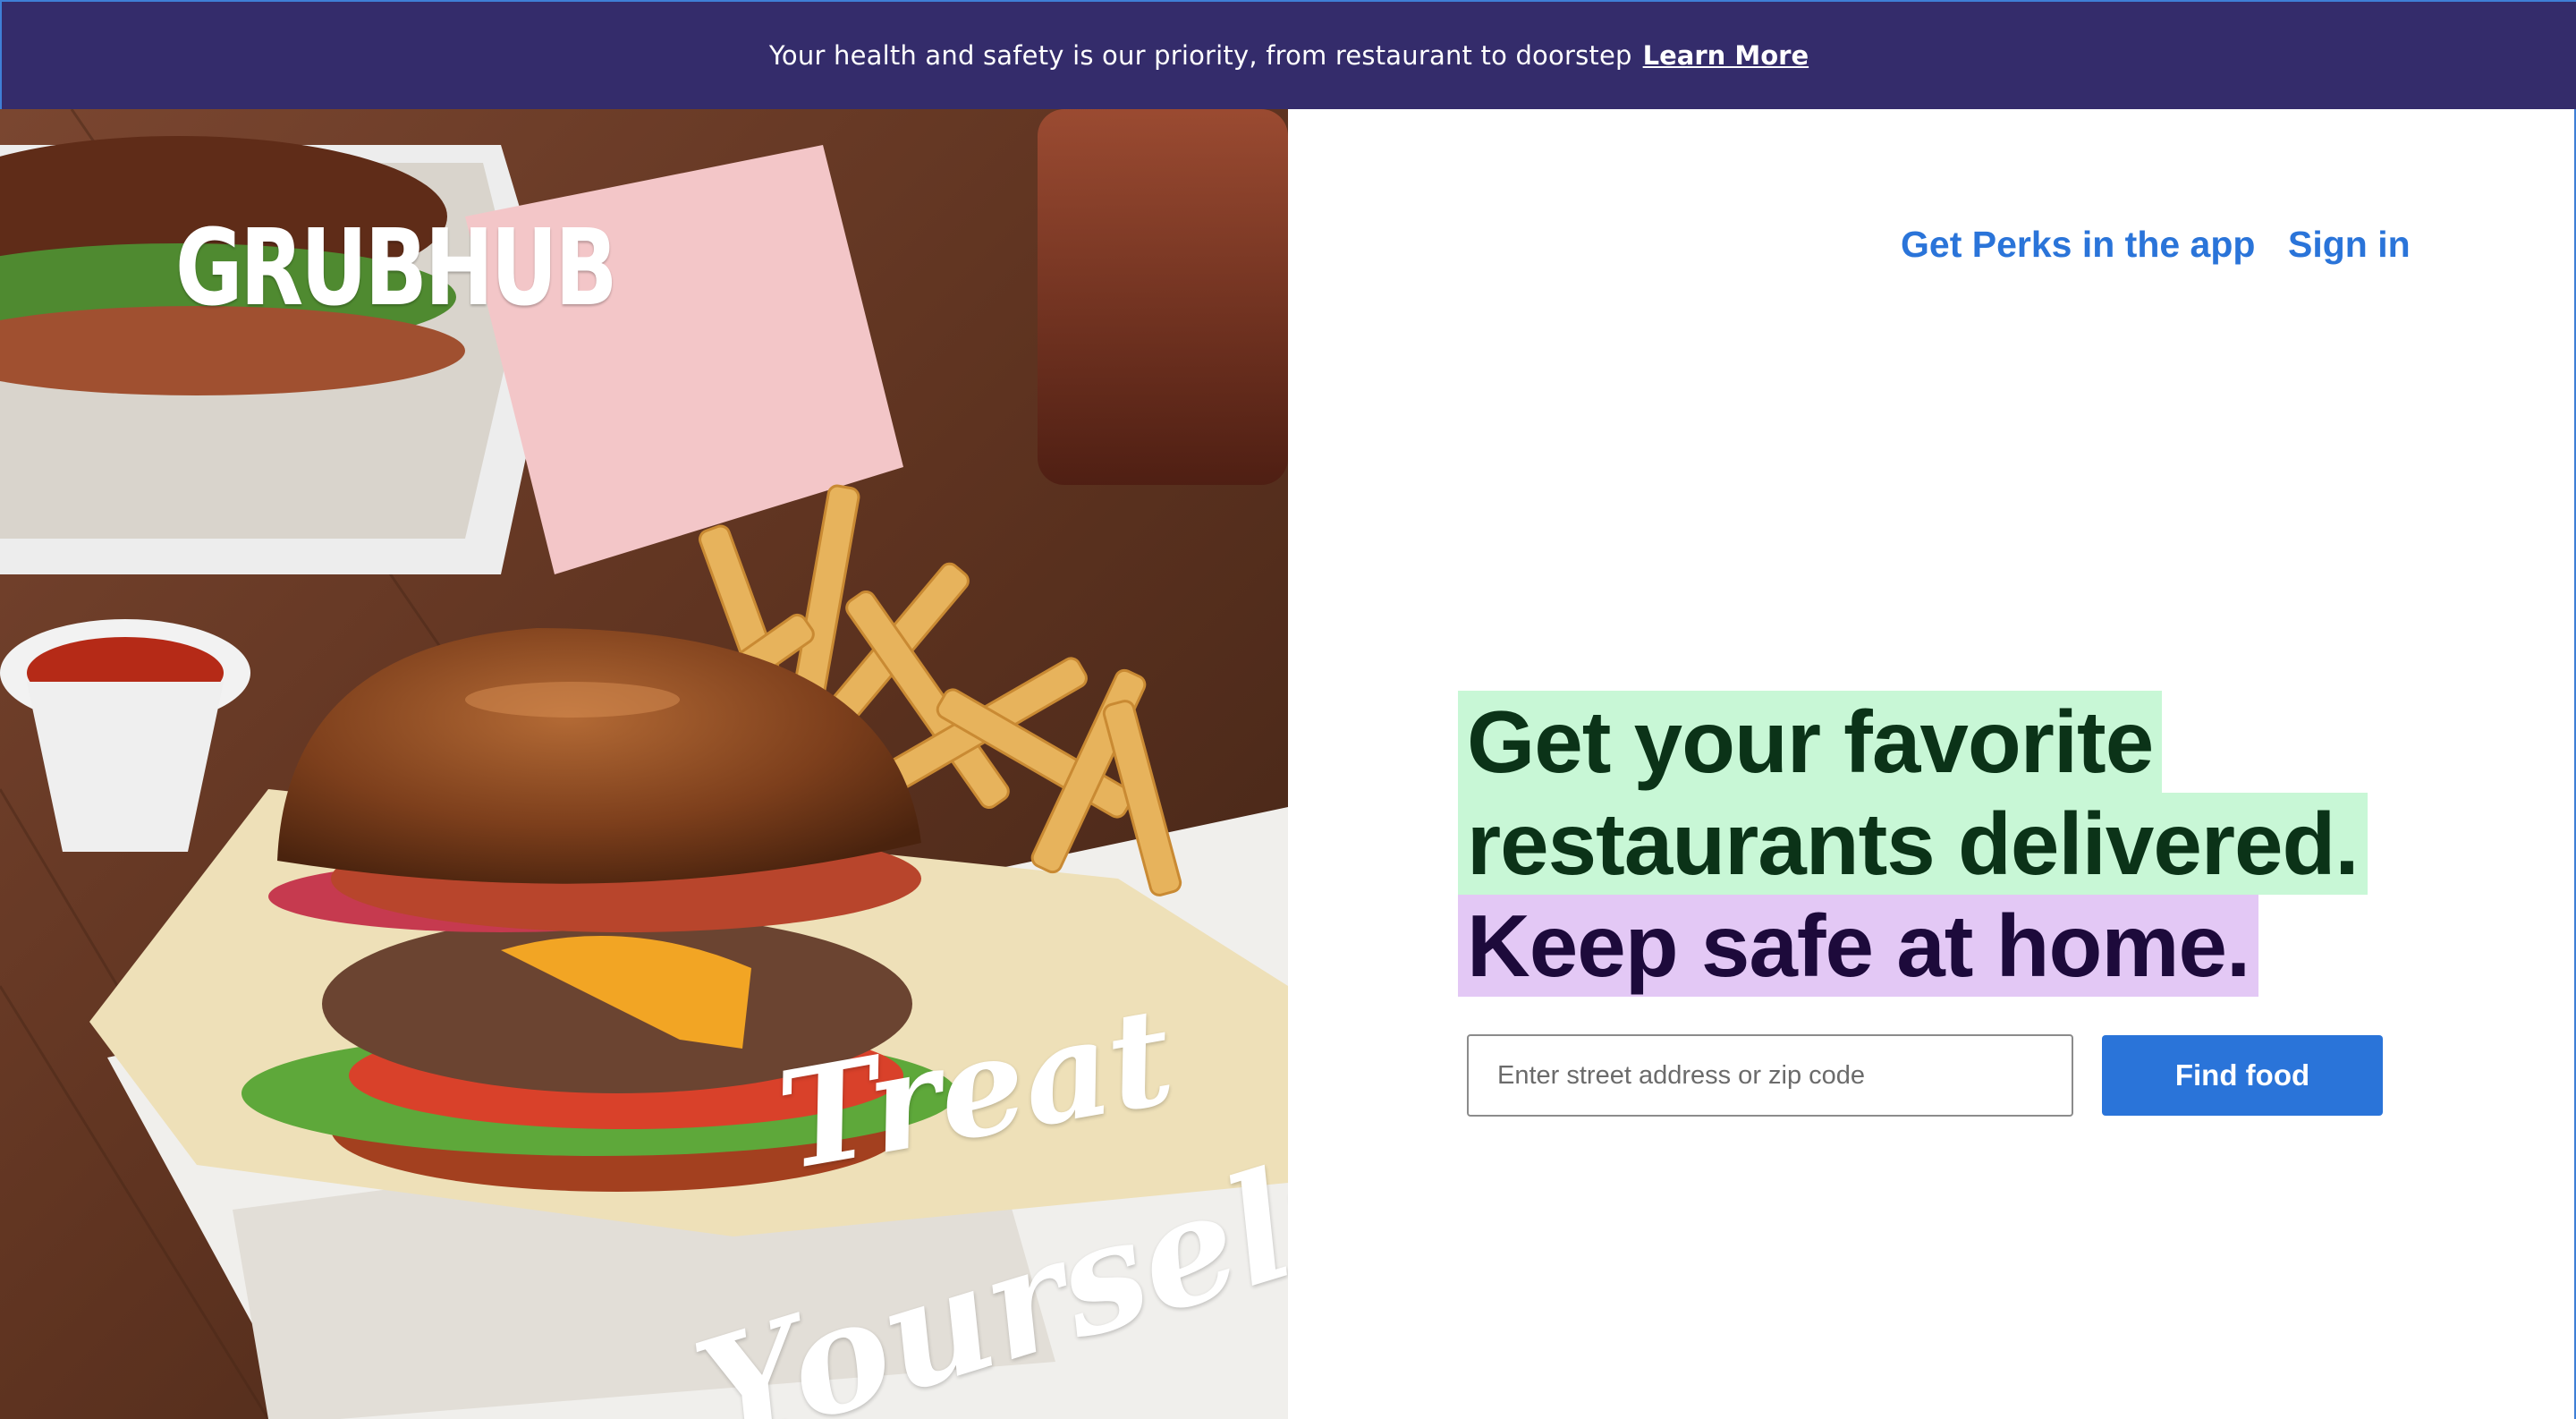  Describe the element at coordinates (2078, 245) in the screenshot. I see `get-perks-link: Get Perks in the app` at that location.